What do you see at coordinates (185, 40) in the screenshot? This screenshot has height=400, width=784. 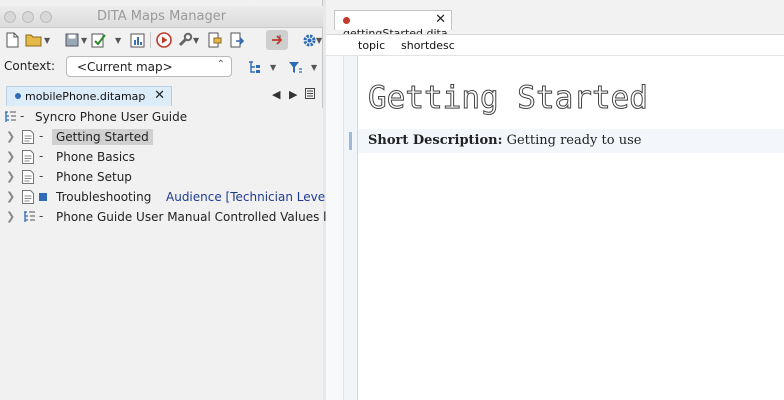 I see `configure-transformation-icon` at bounding box center [185, 40].